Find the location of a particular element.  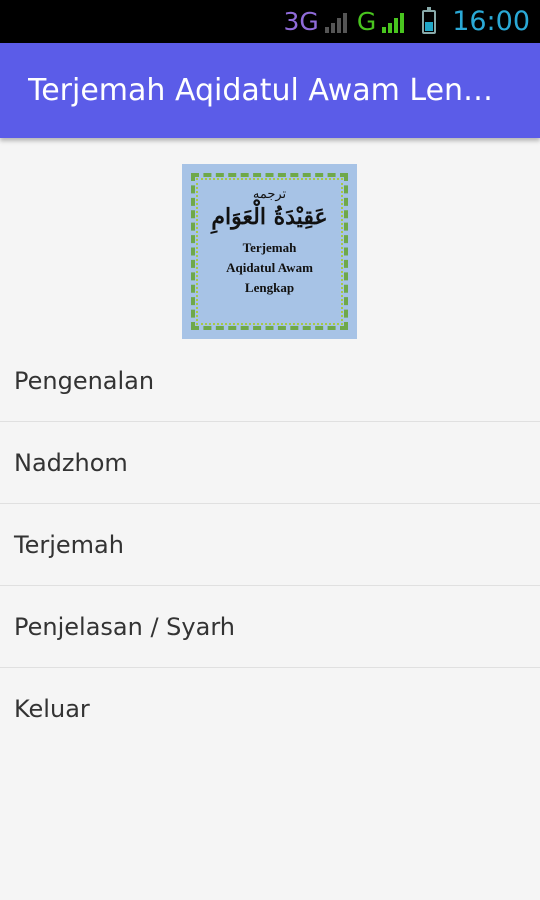

status-clock: 16:00 is located at coordinates (491, 21).